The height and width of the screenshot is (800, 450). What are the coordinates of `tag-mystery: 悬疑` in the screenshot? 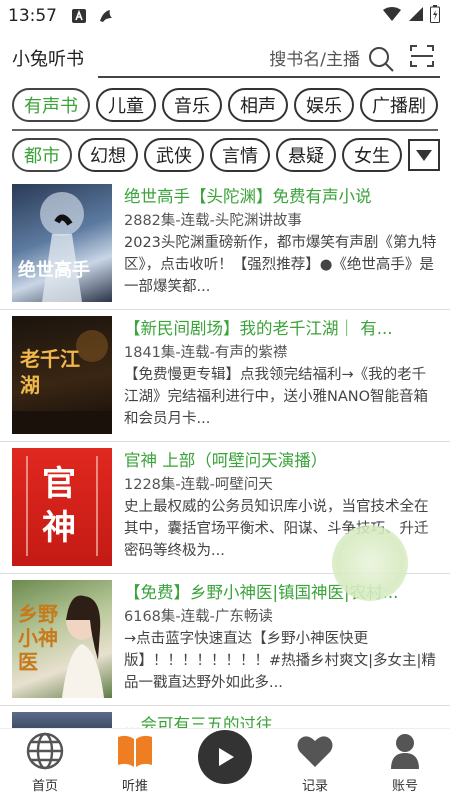 It's located at (306, 155).